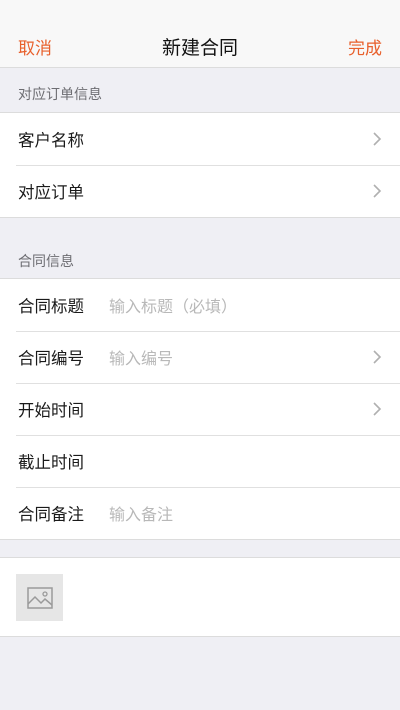 The image size is (400, 710). I want to click on order-section-header: 对应订单信息, so click(60, 95).